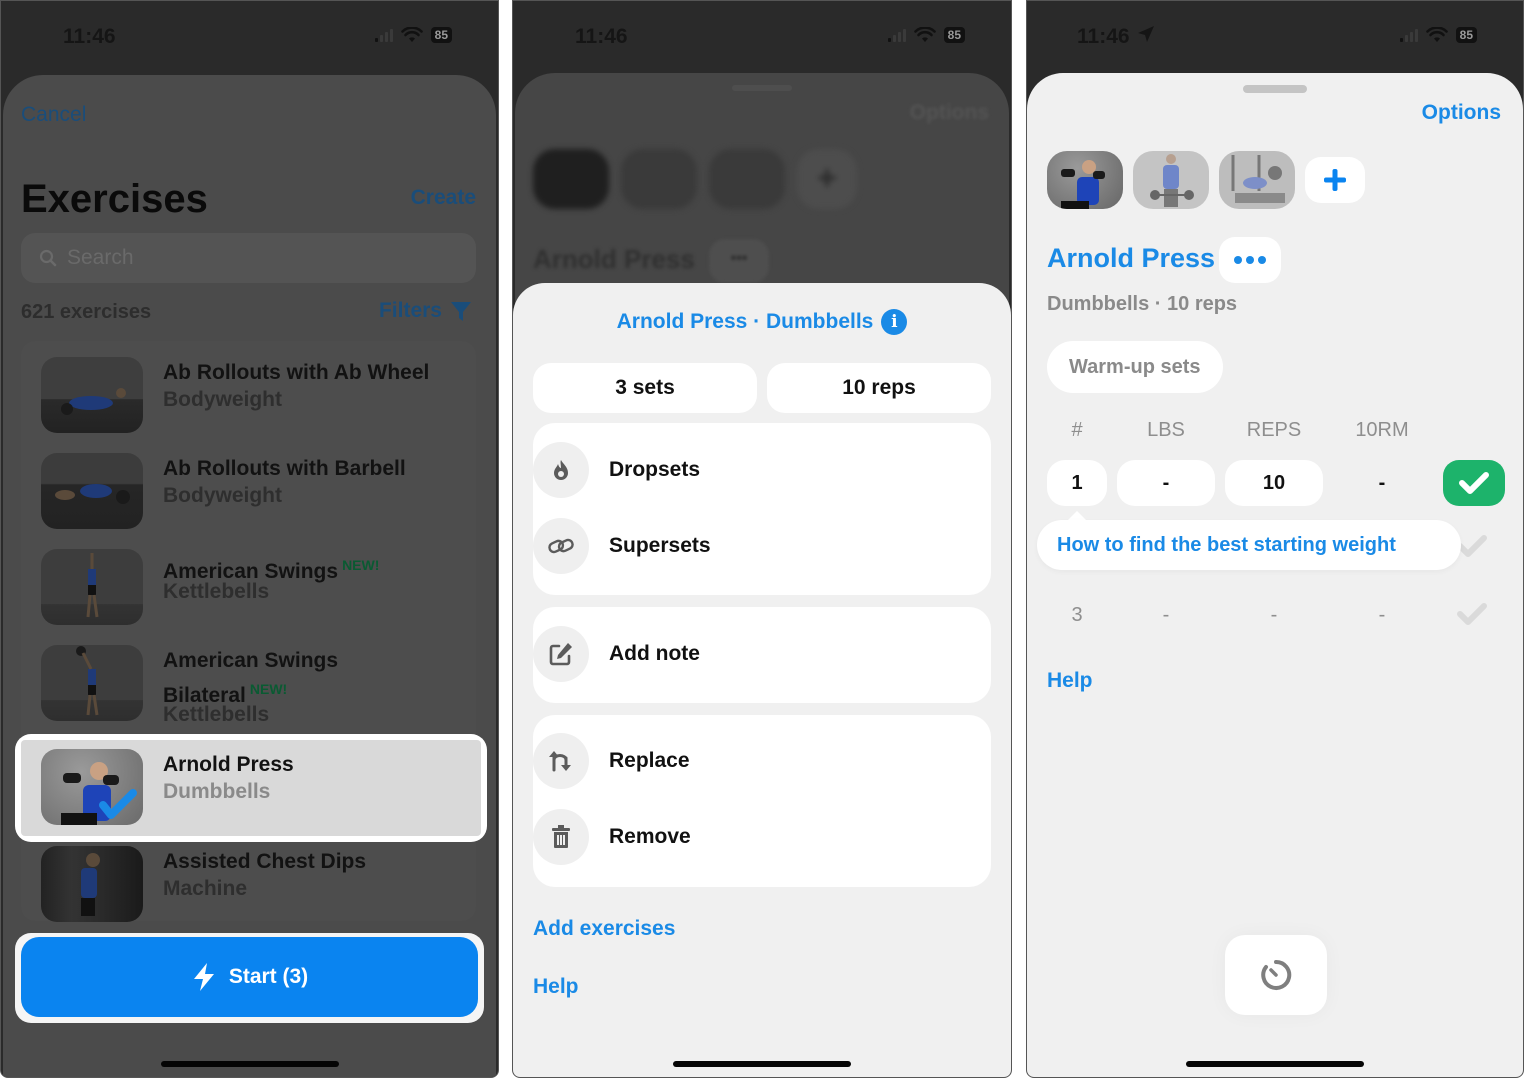 The image size is (1524, 1078). I want to click on set-1-lbs-input: -, so click(1166, 483).